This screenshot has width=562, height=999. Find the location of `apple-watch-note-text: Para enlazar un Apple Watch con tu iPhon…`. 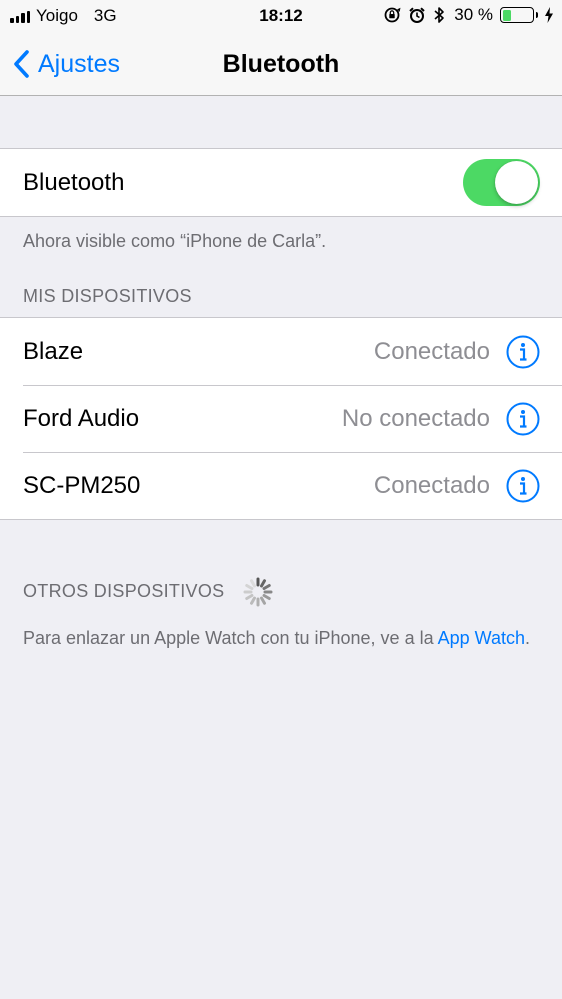

apple-watch-note-text: Para enlazar un Apple Watch con tu iPhon… is located at coordinates (230, 638).